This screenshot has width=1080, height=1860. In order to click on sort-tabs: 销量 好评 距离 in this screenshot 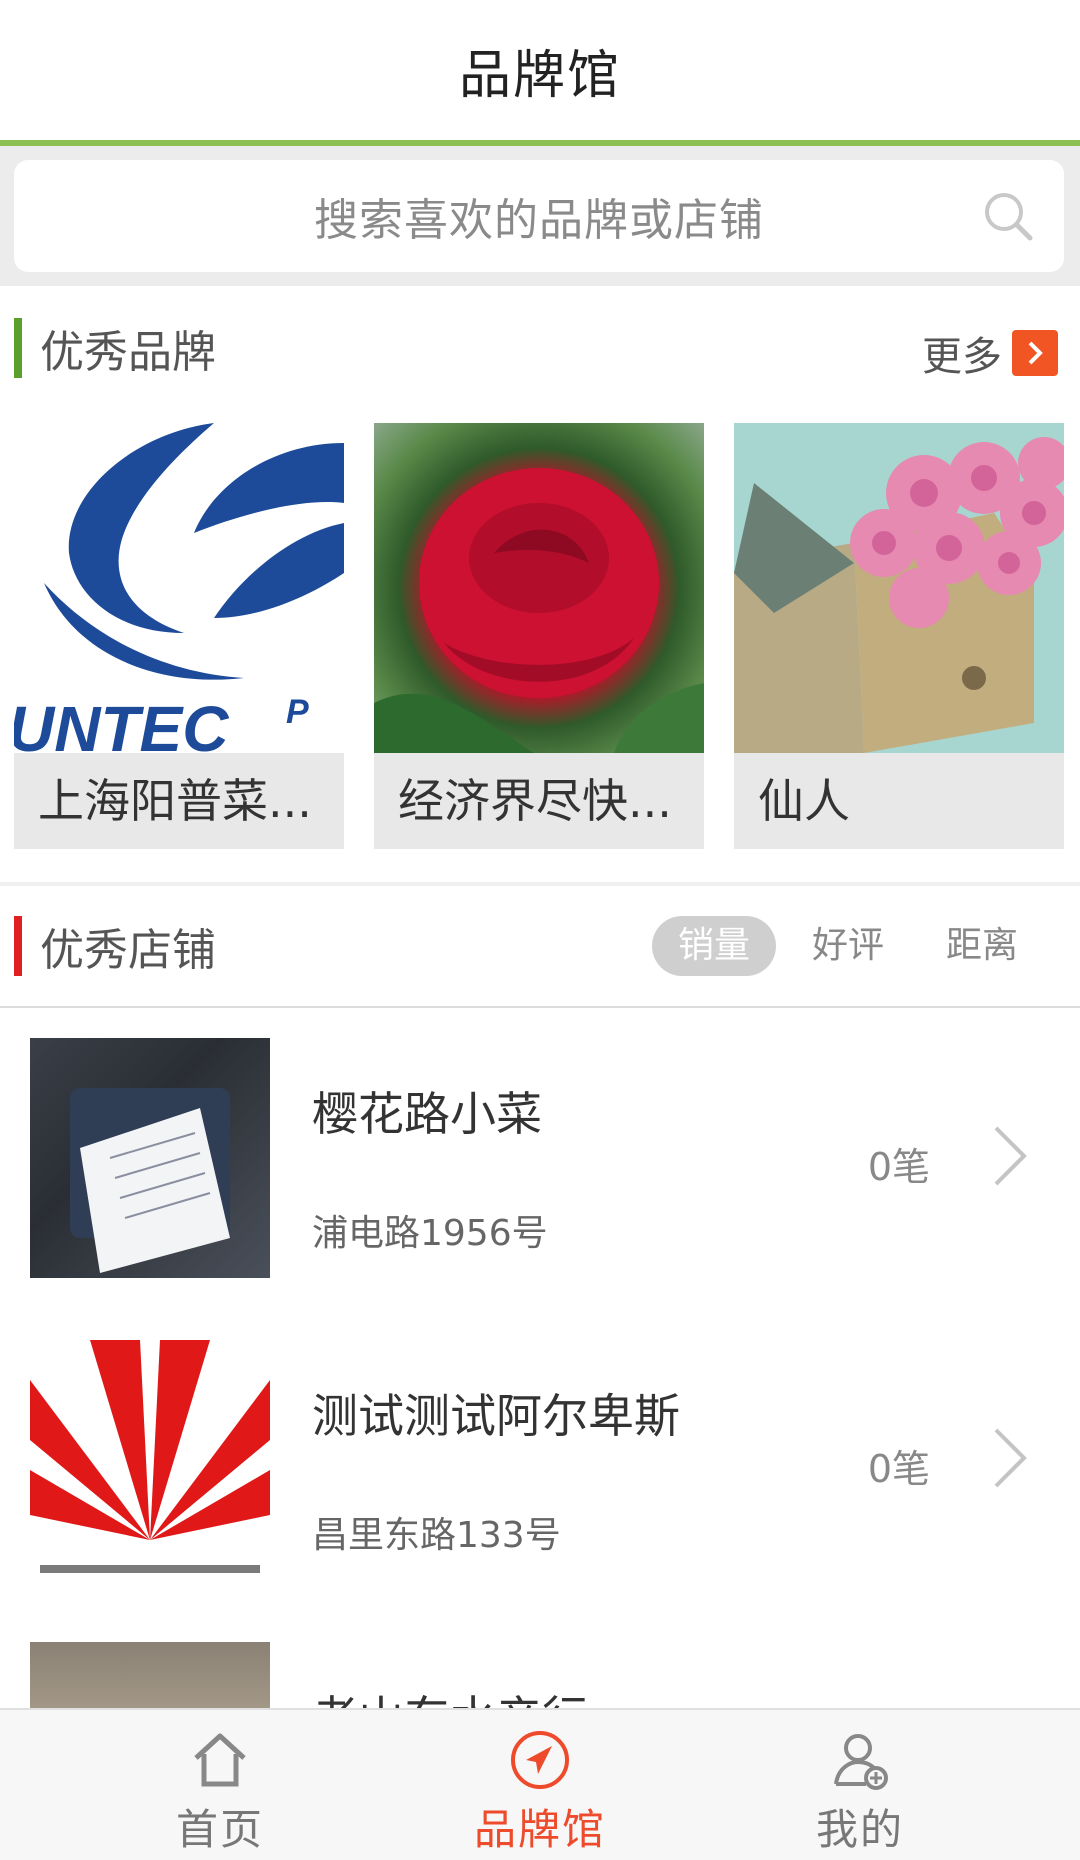, I will do `click(843, 946)`.